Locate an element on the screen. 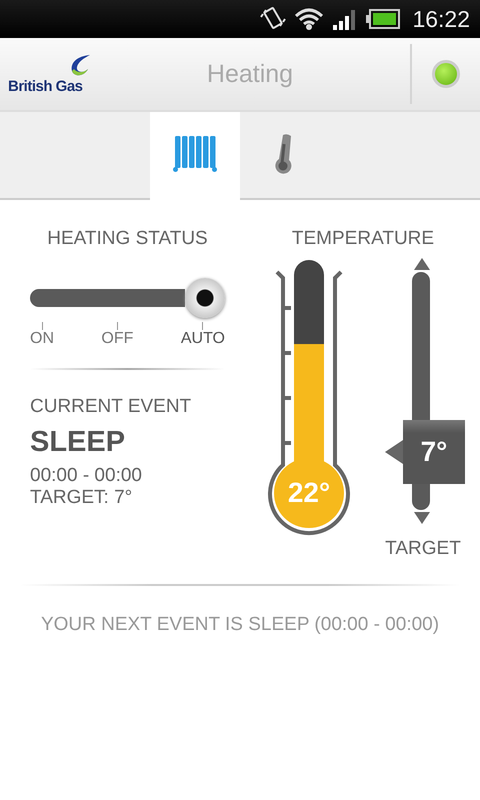 The width and height of the screenshot is (480, 800). battery-icon is located at coordinates (383, 19).